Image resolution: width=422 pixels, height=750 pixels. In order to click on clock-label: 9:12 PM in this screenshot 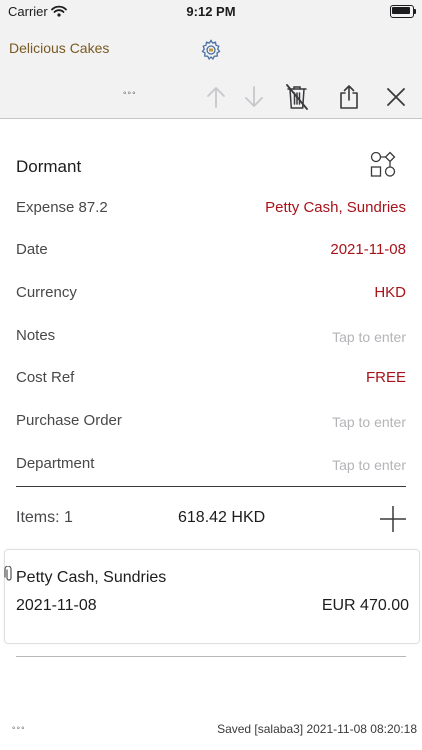, I will do `click(211, 11)`.